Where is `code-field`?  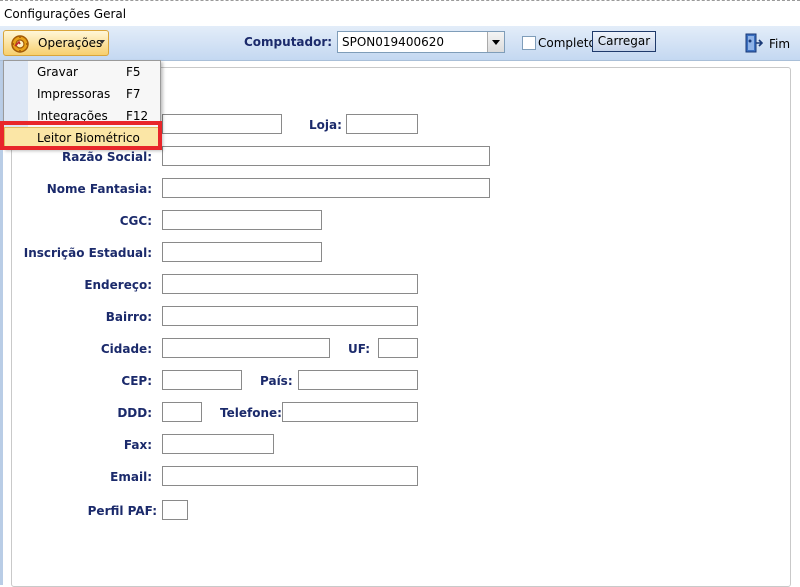
code-field is located at coordinates (222, 124).